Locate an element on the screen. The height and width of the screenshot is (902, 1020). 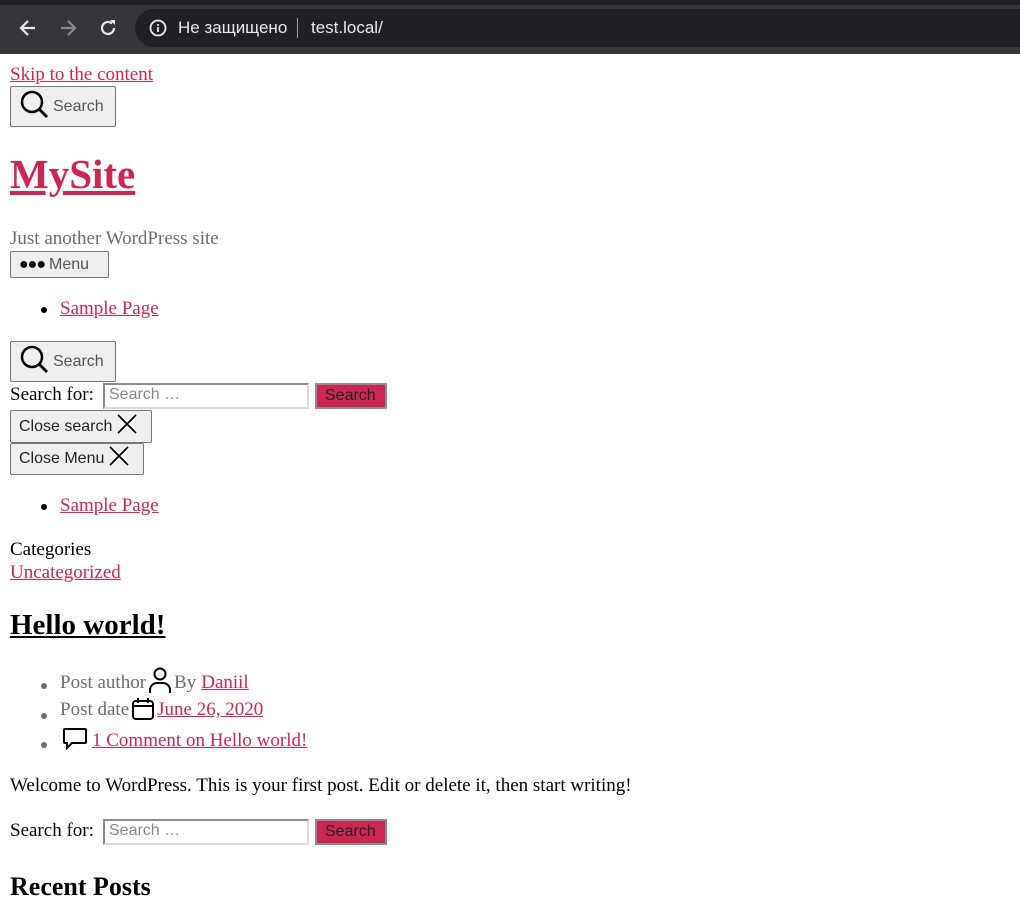
browser-toolbar: Не защищено test.local/ is located at coordinates (510, 27).